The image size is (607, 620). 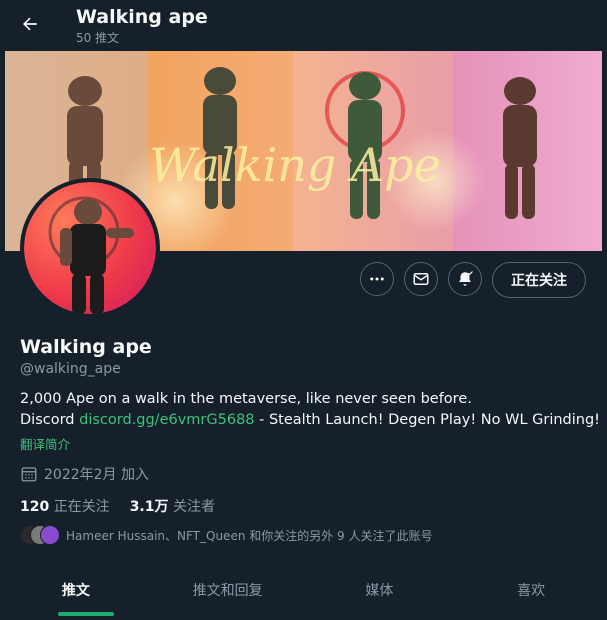 I want to click on followers-stat: 3.1万 关注者, so click(x=172, y=506).